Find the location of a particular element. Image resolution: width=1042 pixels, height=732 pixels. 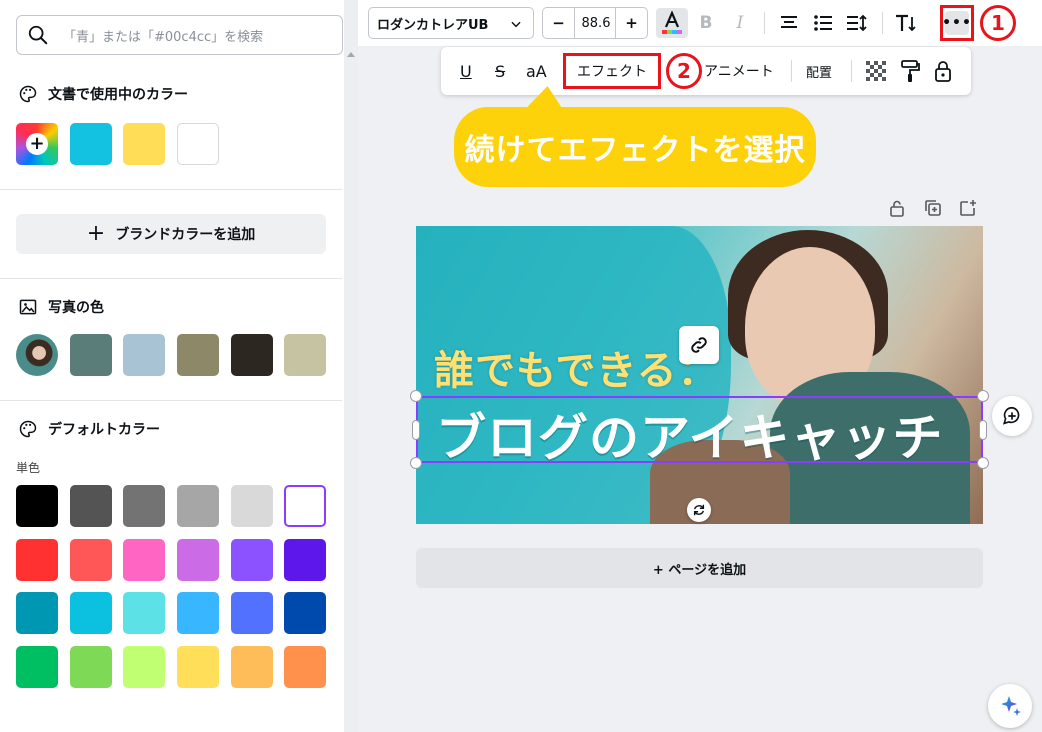

spacing-button is located at coordinates (857, 23).